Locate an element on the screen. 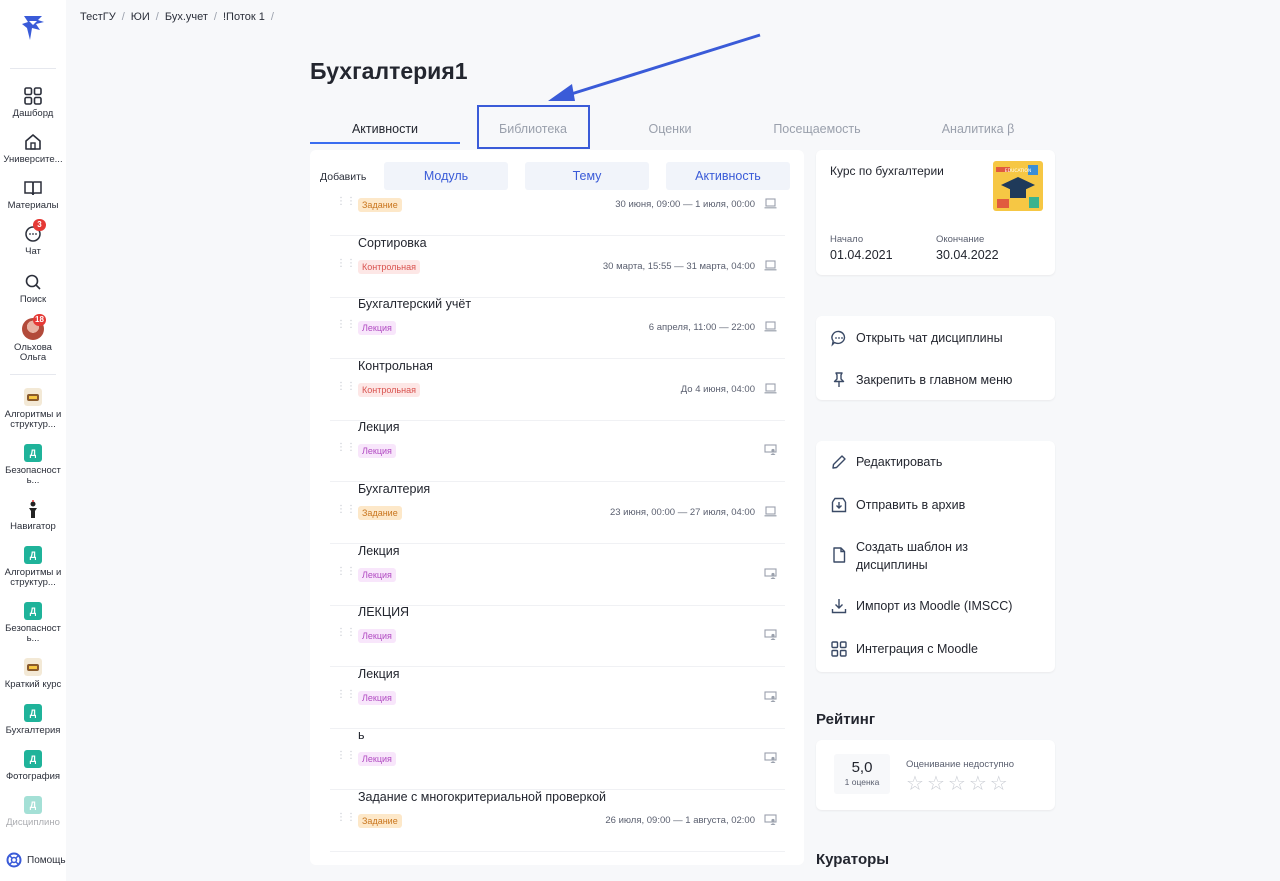  sidebar-course-item: Навигатор is located at coordinates (33, 516).